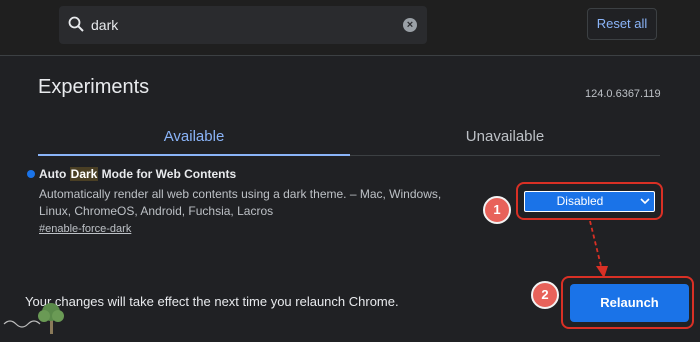 This screenshot has width=700, height=342. What do you see at coordinates (194, 136) in the screenshot?
I see `tab-available: Available` at bounding box center [194, 136].